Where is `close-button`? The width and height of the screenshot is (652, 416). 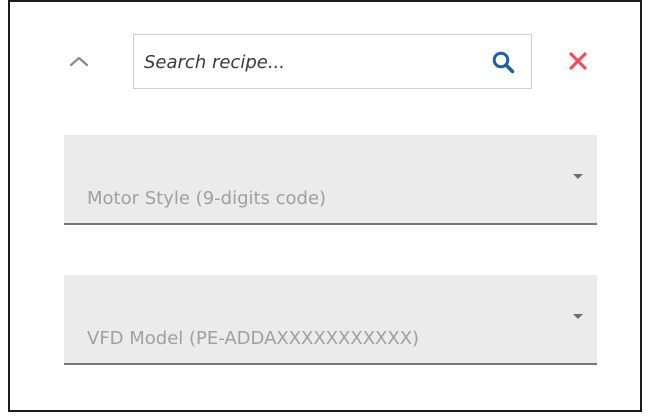
close-button is located at coordinates (578, 61).